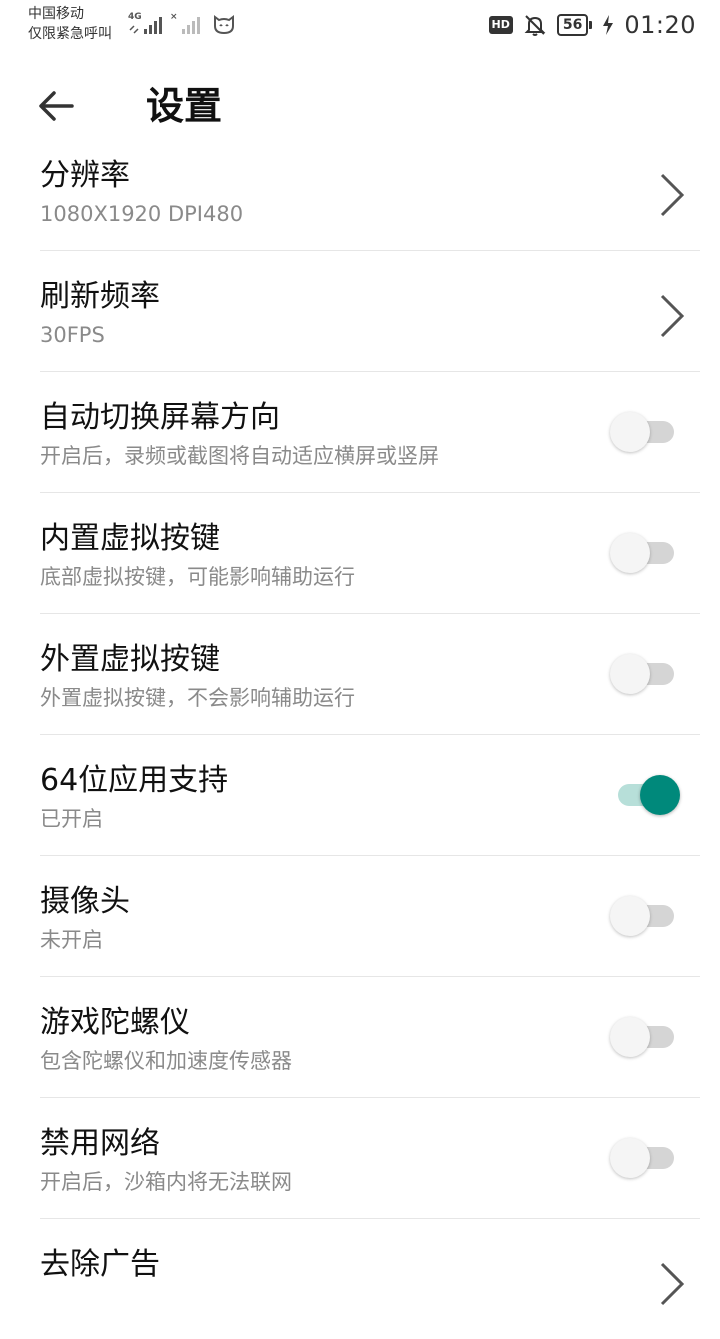 The height and width of the screenshot is (1339, 720). I want to click on setting-disable-network: 禁用网络 开启后，沙箱内将无法联网, so click(370, 1158).